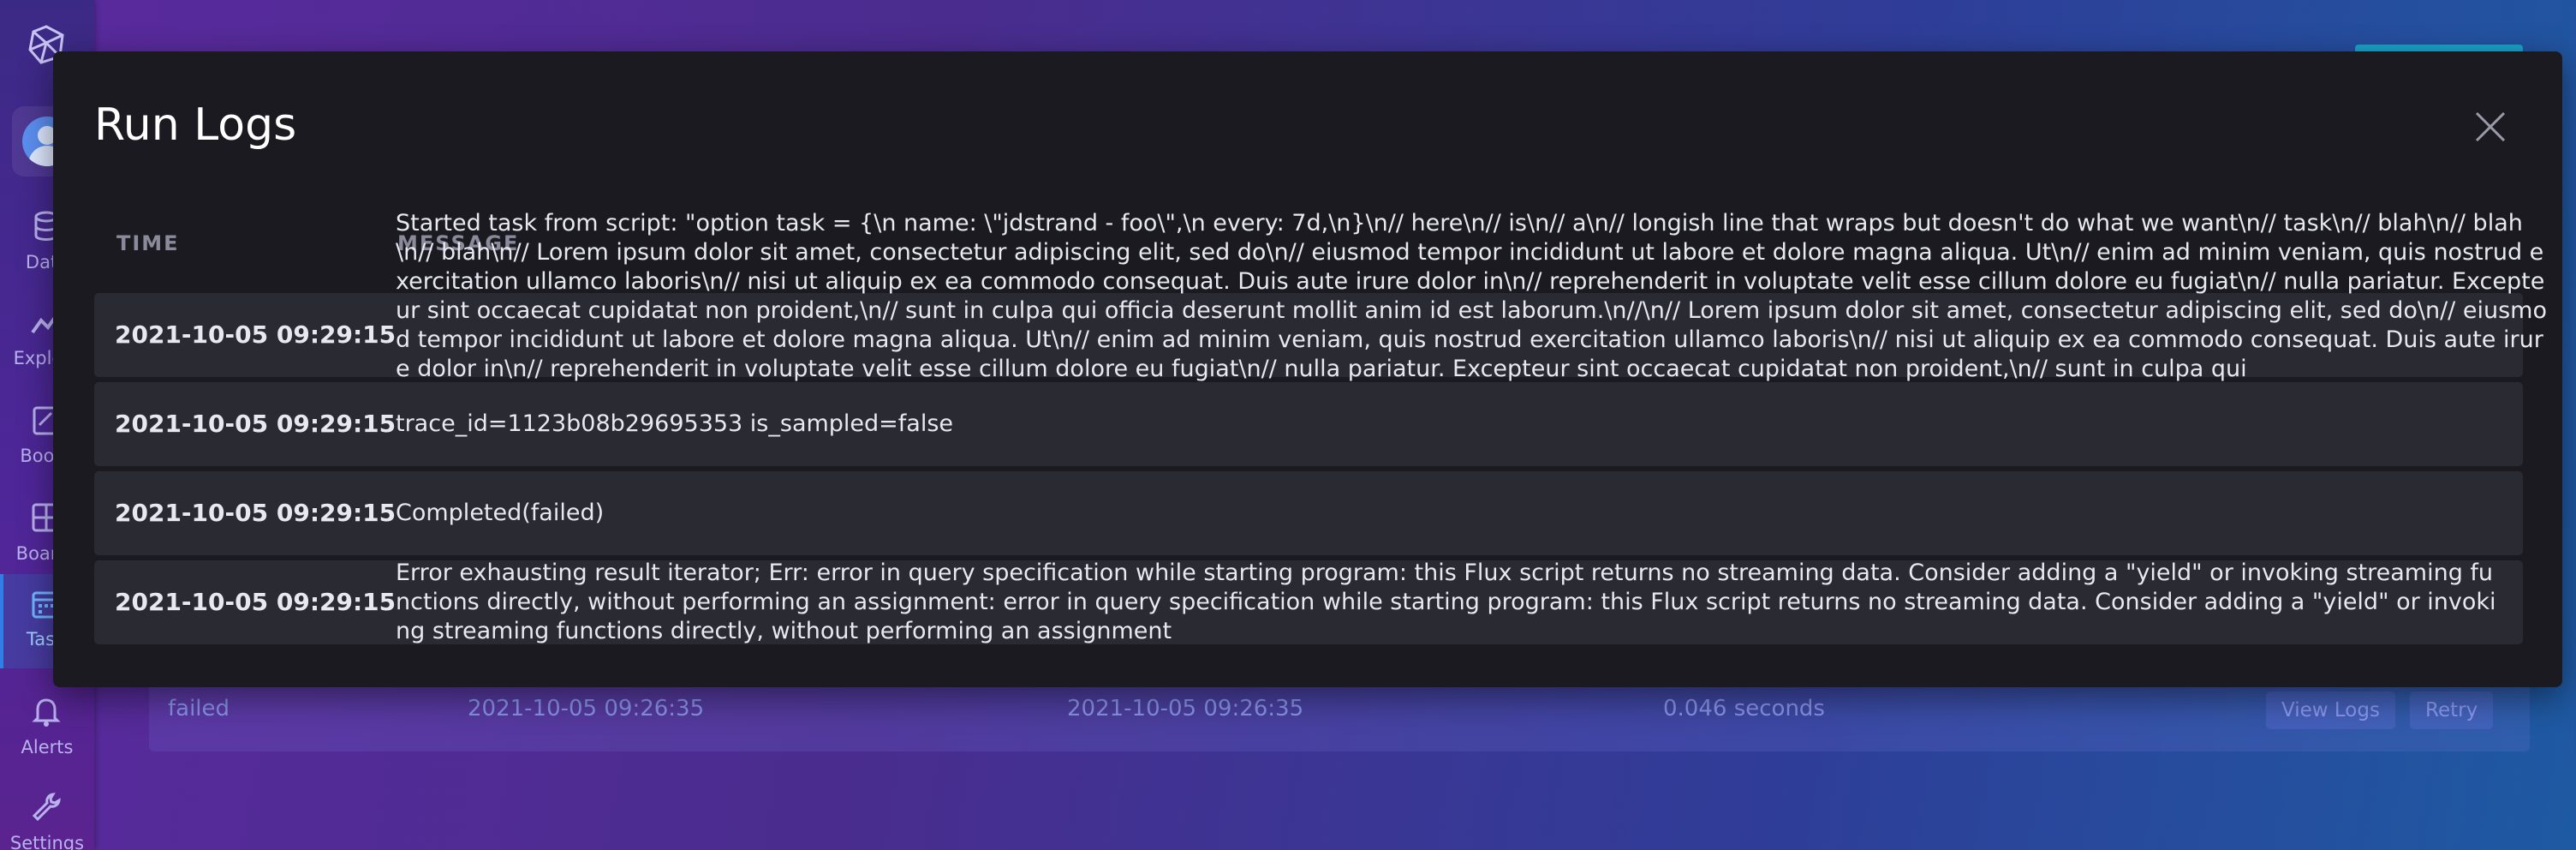  Describe the element at coordinates (148, 243) in the screenshot. I see `column-header-time: TIME` at that location.